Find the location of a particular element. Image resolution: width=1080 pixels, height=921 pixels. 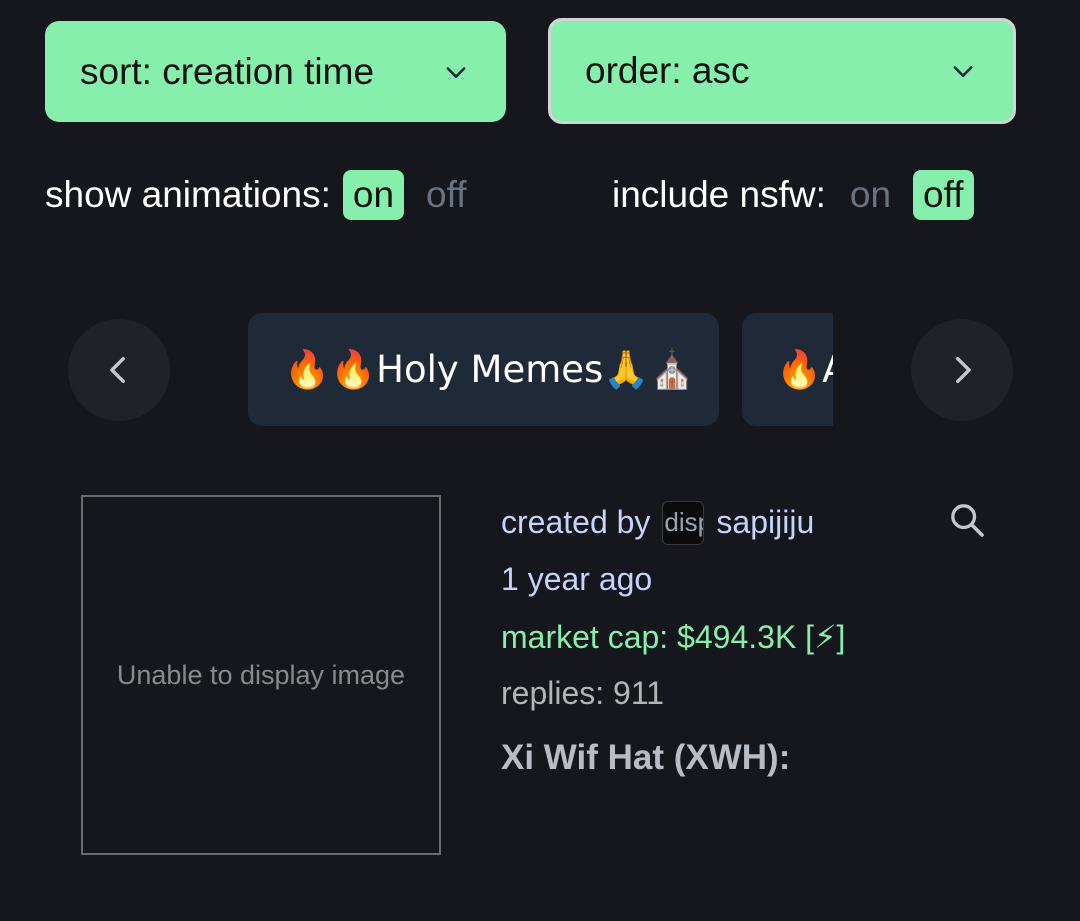

nsfw-on-option: on is located at coordinates (870, 195).